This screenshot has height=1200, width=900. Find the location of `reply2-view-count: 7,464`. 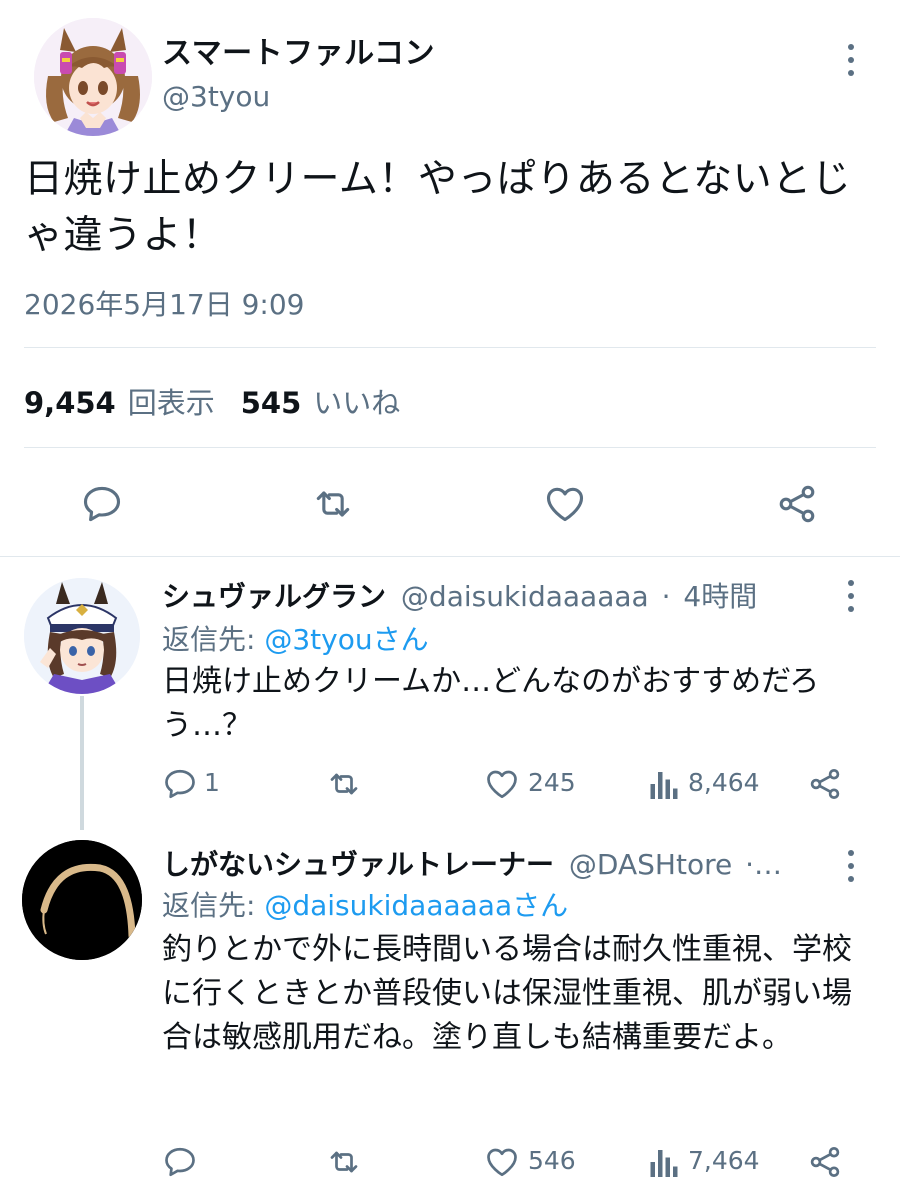

reply2-view-count: 7,464 is located at coordinates (724, 1160).